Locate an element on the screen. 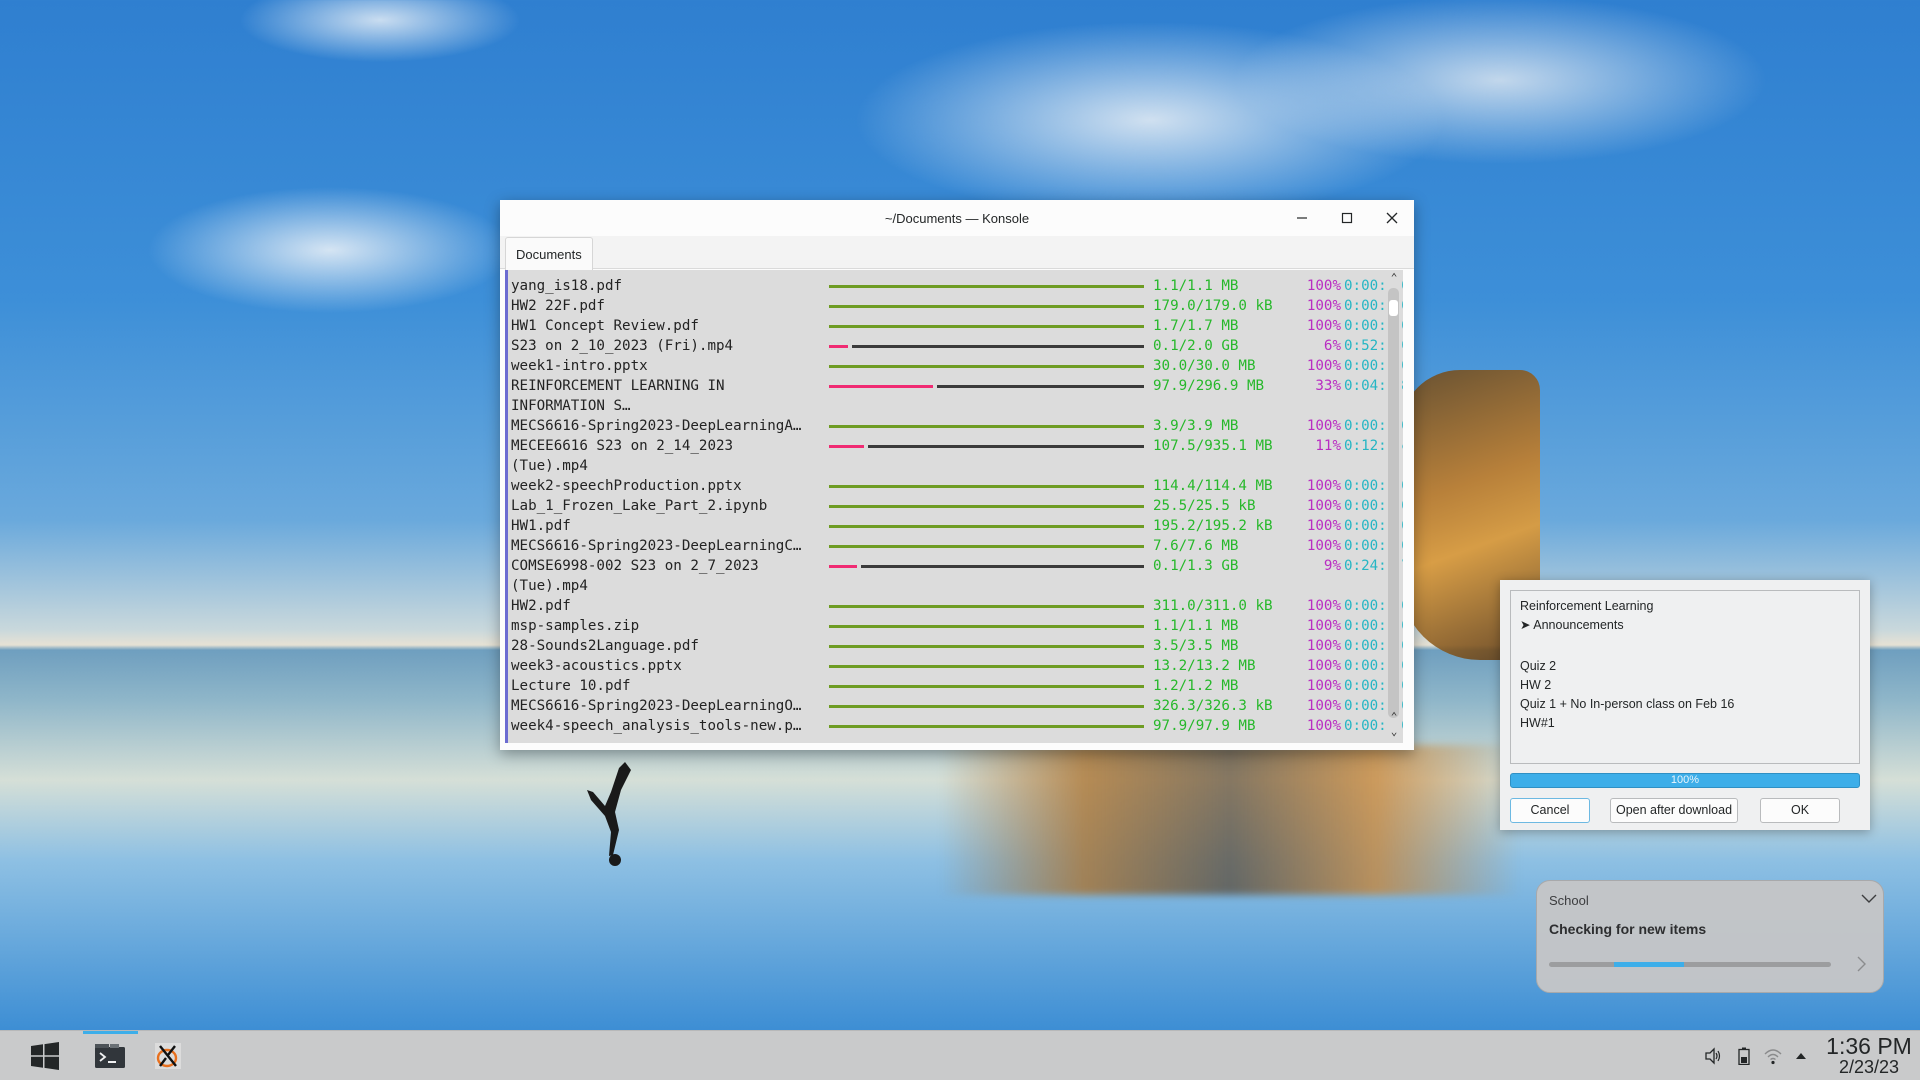 Image resolution: width=1920 pixels, height=1080 pixels. file-name-wrapped: (Tue).mp4 is located at coordinates (549, 586).